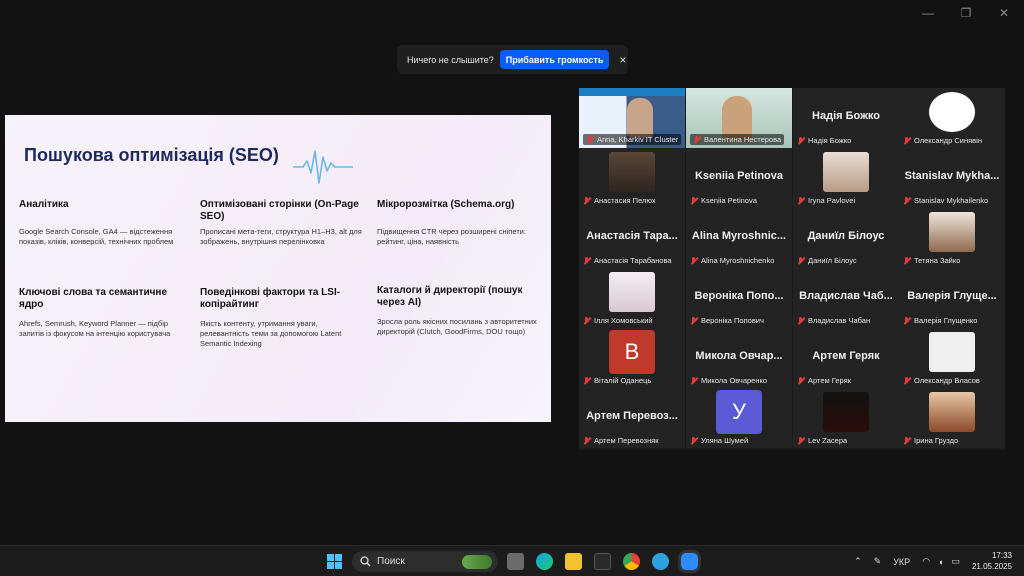 This screenshot has width=1024, height=576. What do you see at coordinates (622, 60) in the screenshot?
I see `close-icon: ×` at bounding box center [622, 60].